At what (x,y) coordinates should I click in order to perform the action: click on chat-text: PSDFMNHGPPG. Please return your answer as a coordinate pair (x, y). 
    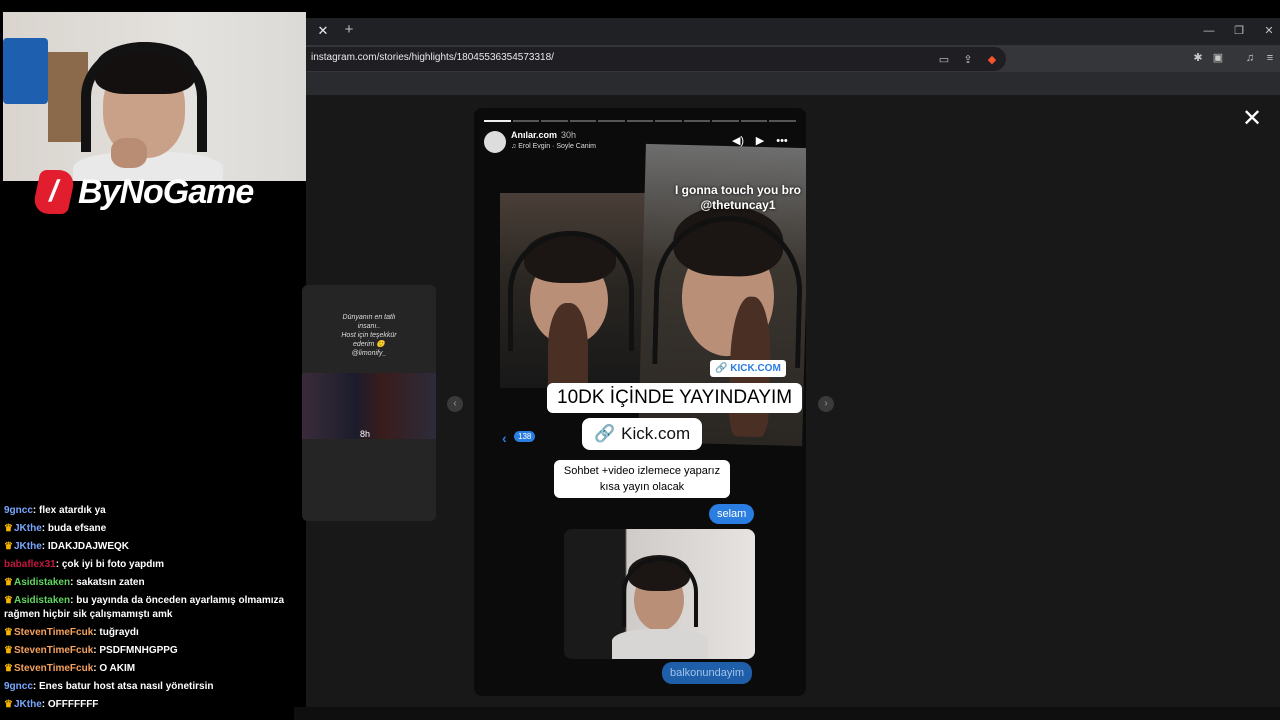
    Looking at the image, I should click on (138, 650).